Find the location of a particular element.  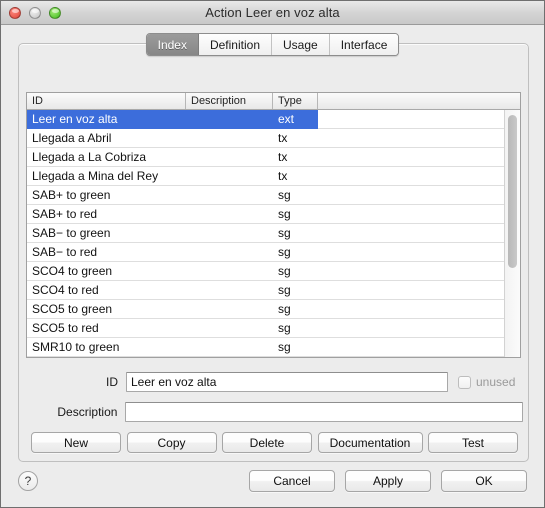

table-cell-id: SCO5 to red is located at coordinates (65, 328).